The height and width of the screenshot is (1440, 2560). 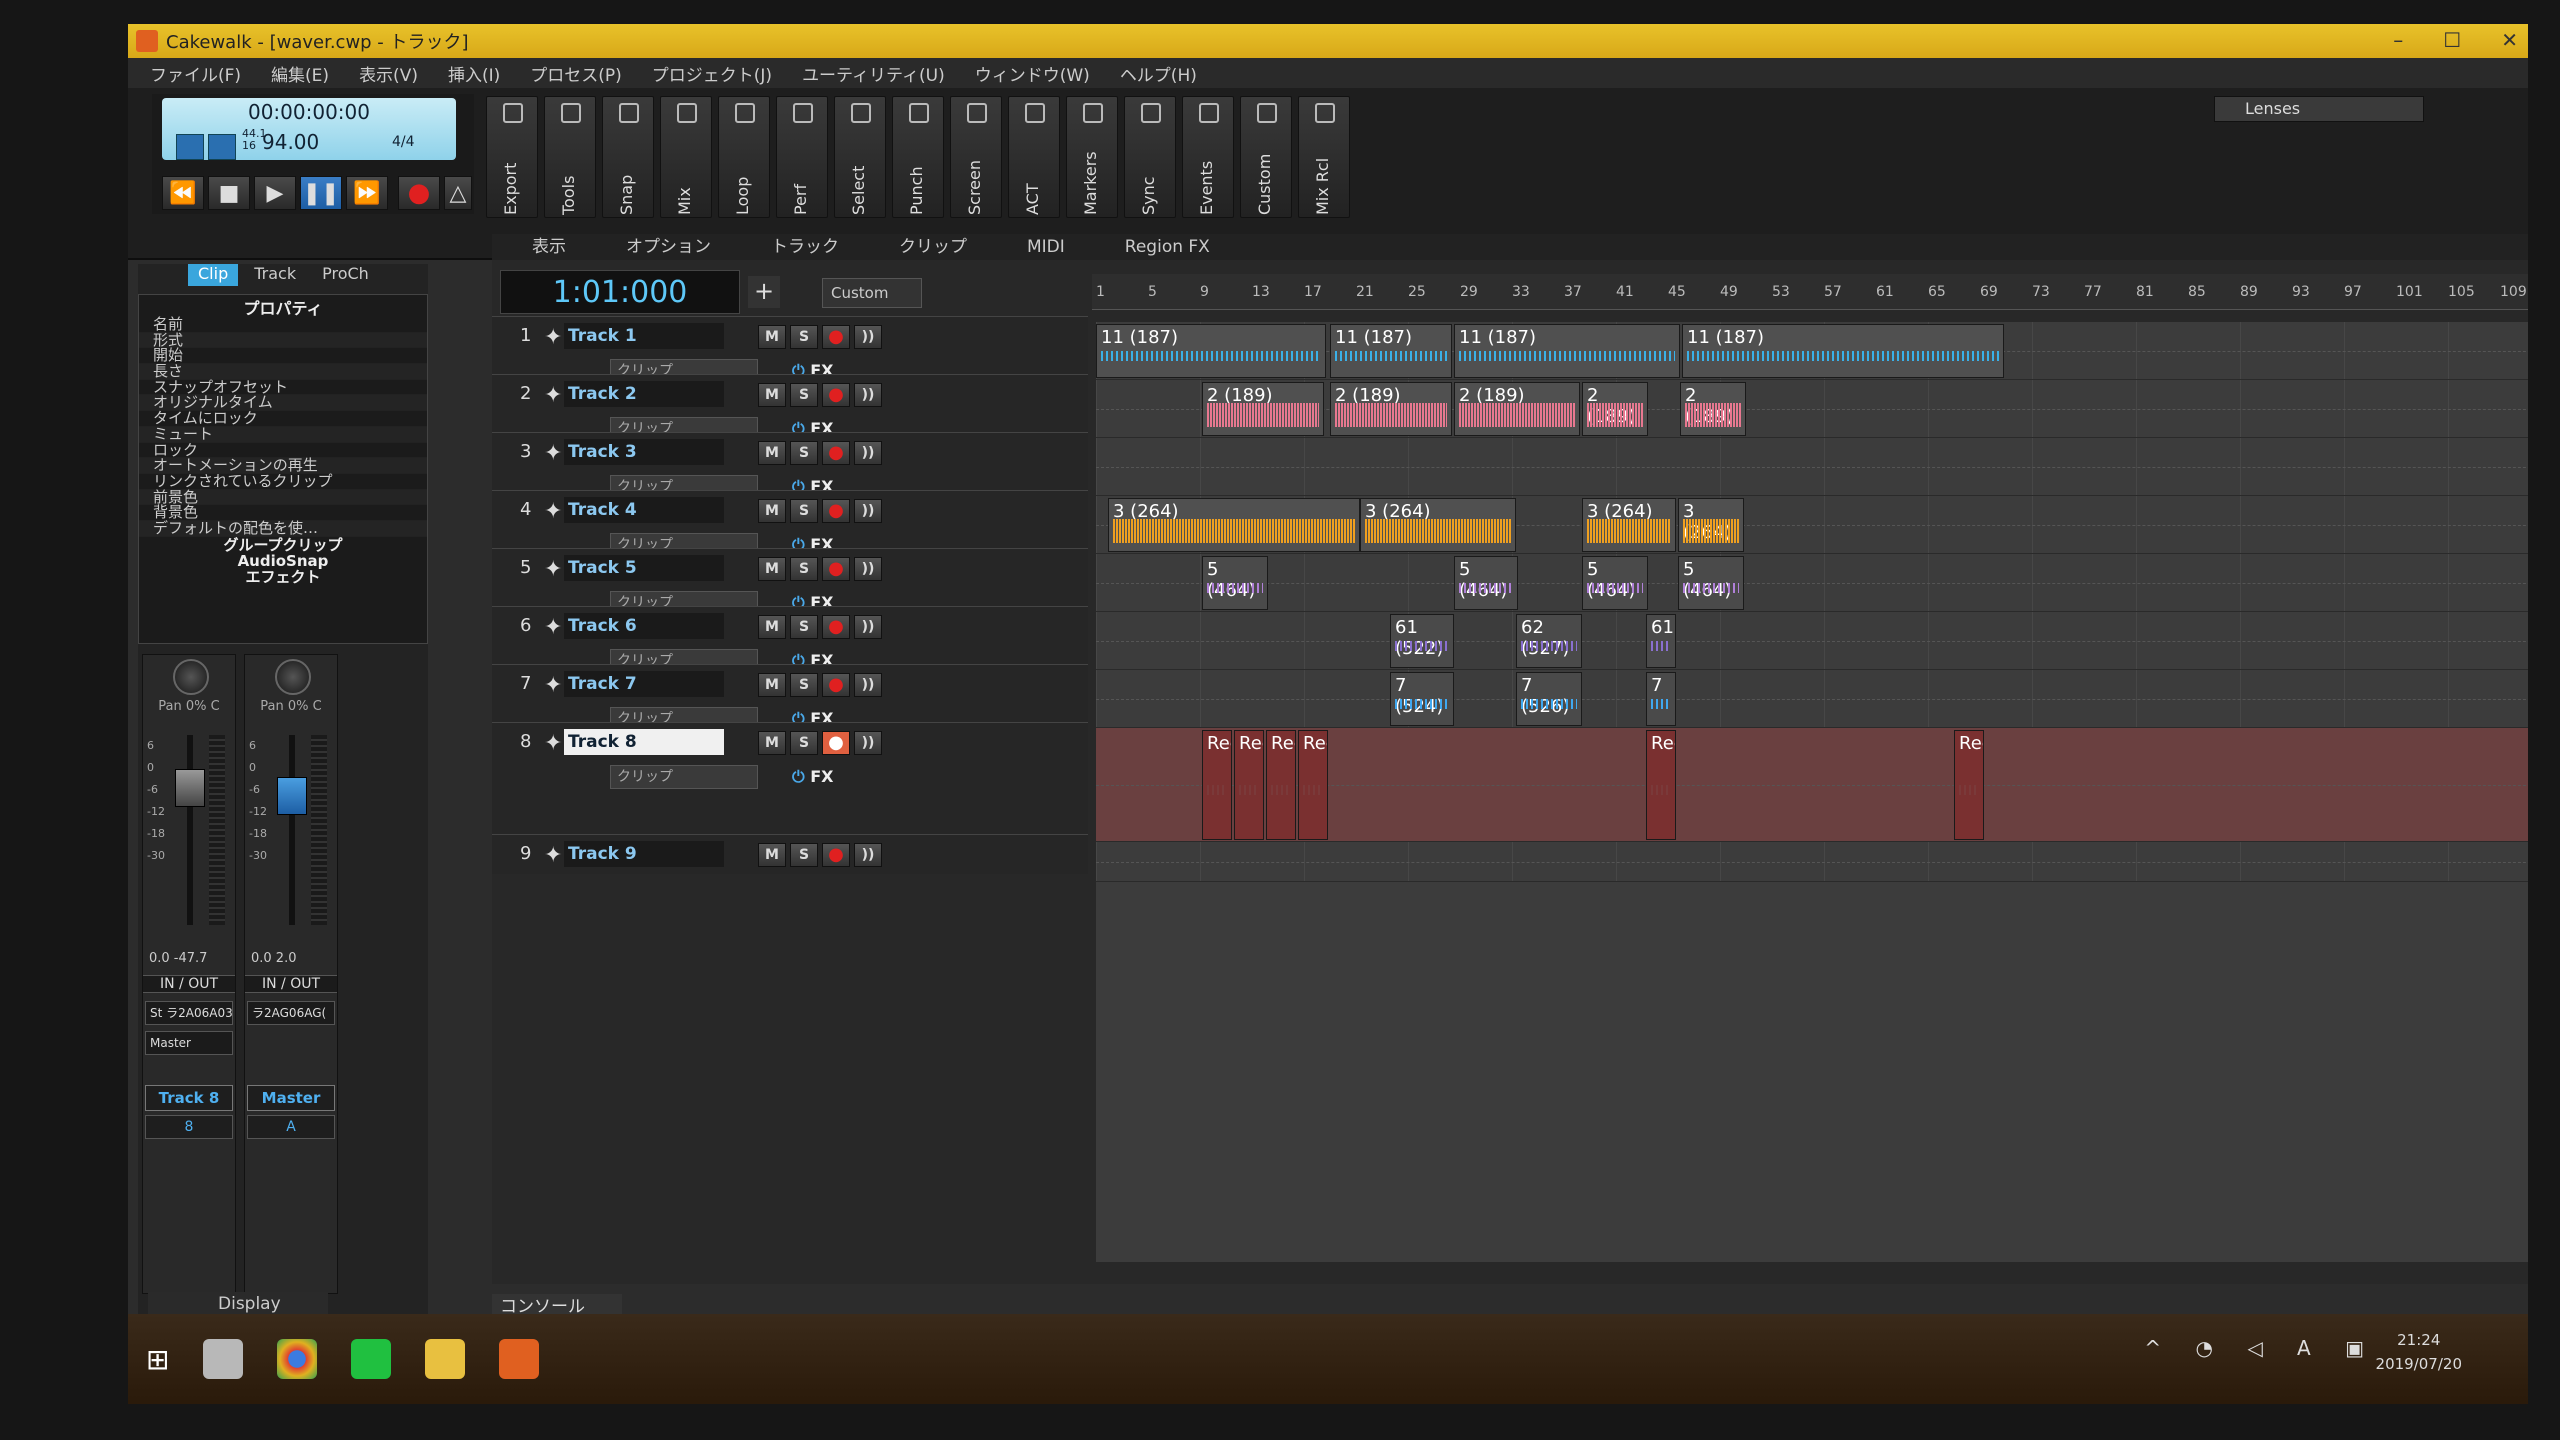 What do you see at coordinates (190, 147) in the screenshot?
I see `wave-icon` at bounding box center [190, 147].